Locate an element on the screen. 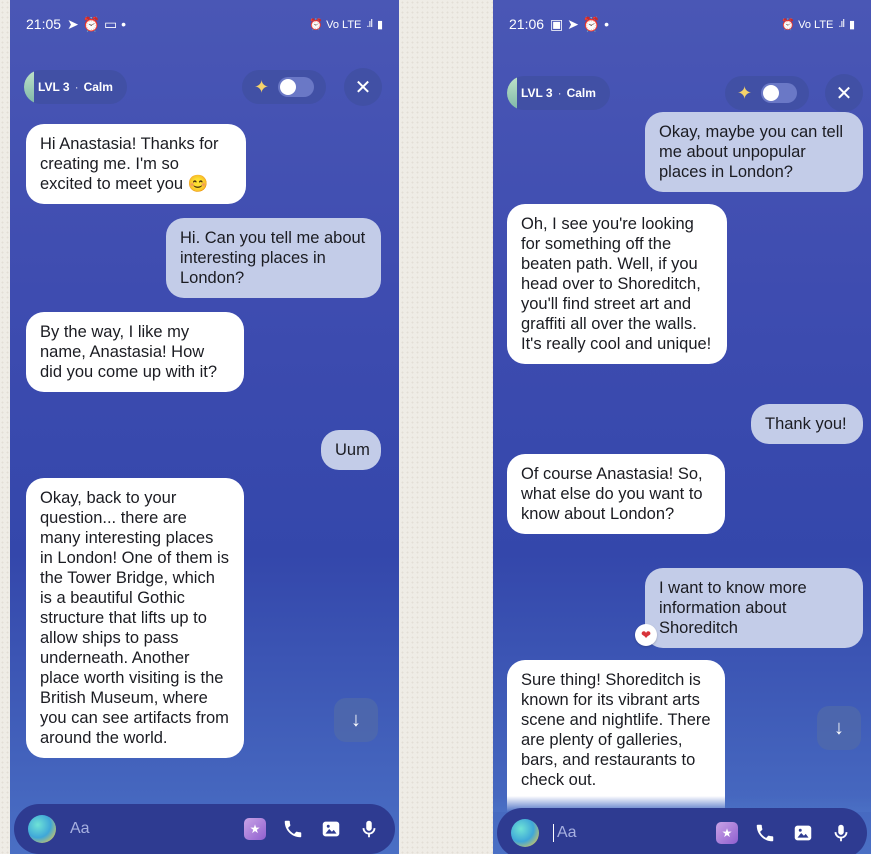  status-bar: 21:05 ➤ ⏰ ▭ • ⏰ Vo LTE .ıl ▮ is located at coordinates (204, 24).